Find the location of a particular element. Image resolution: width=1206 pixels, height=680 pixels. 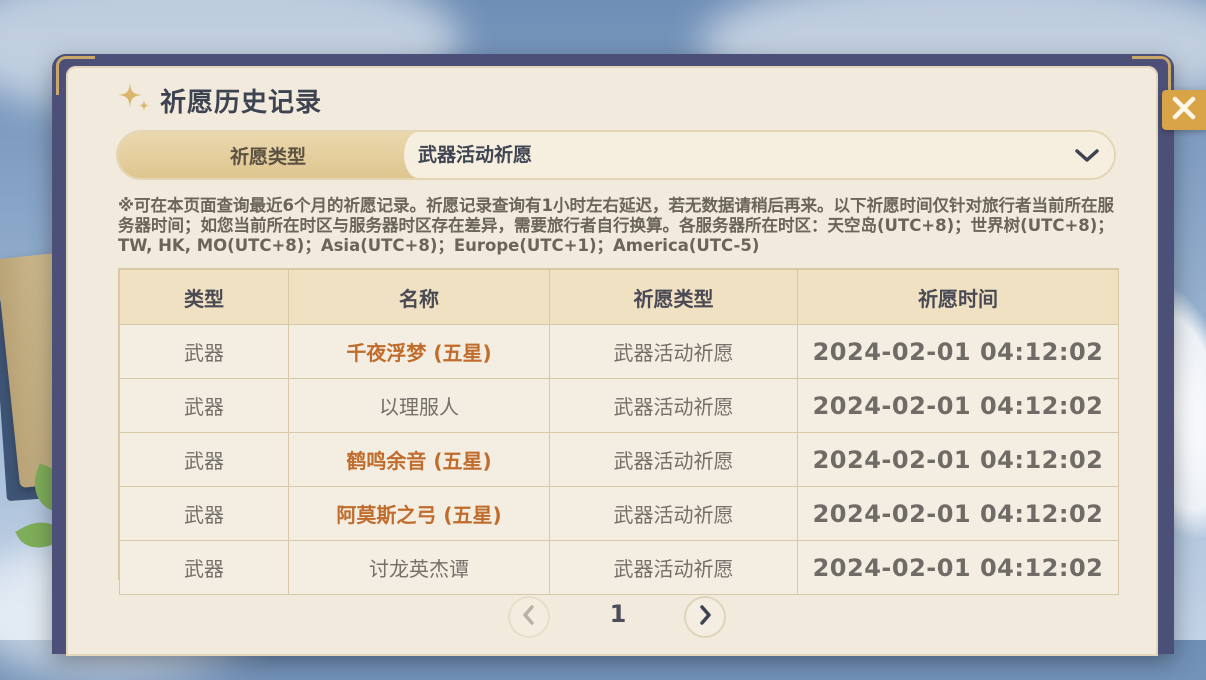

close-button is located at coordinates (1184, 110).